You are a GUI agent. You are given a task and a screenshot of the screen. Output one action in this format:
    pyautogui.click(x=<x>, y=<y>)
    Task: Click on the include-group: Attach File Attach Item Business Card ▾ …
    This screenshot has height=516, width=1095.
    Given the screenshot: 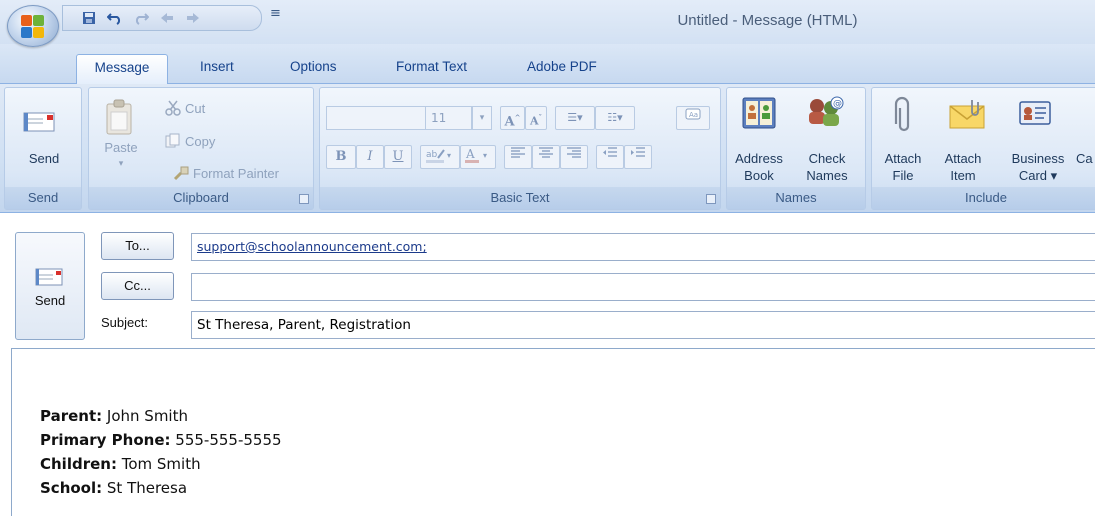 What is the action you would take?
    pyautogui.click(x=983, y=148)
    